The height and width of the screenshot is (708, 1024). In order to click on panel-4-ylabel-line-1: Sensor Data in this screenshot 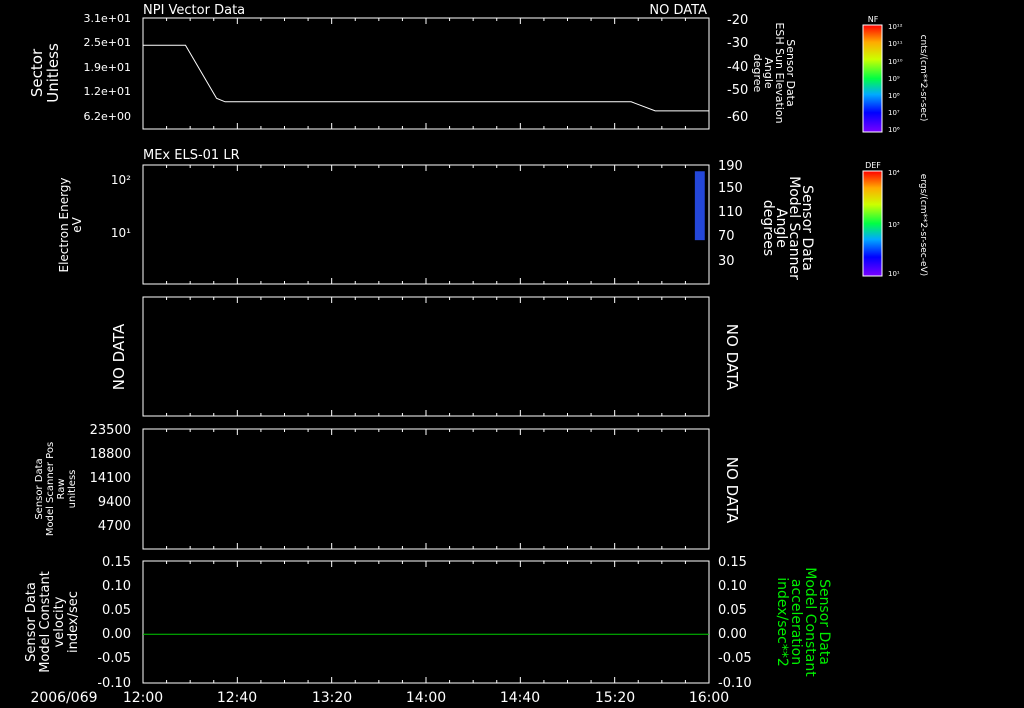, I will do `click(39, 488)`.